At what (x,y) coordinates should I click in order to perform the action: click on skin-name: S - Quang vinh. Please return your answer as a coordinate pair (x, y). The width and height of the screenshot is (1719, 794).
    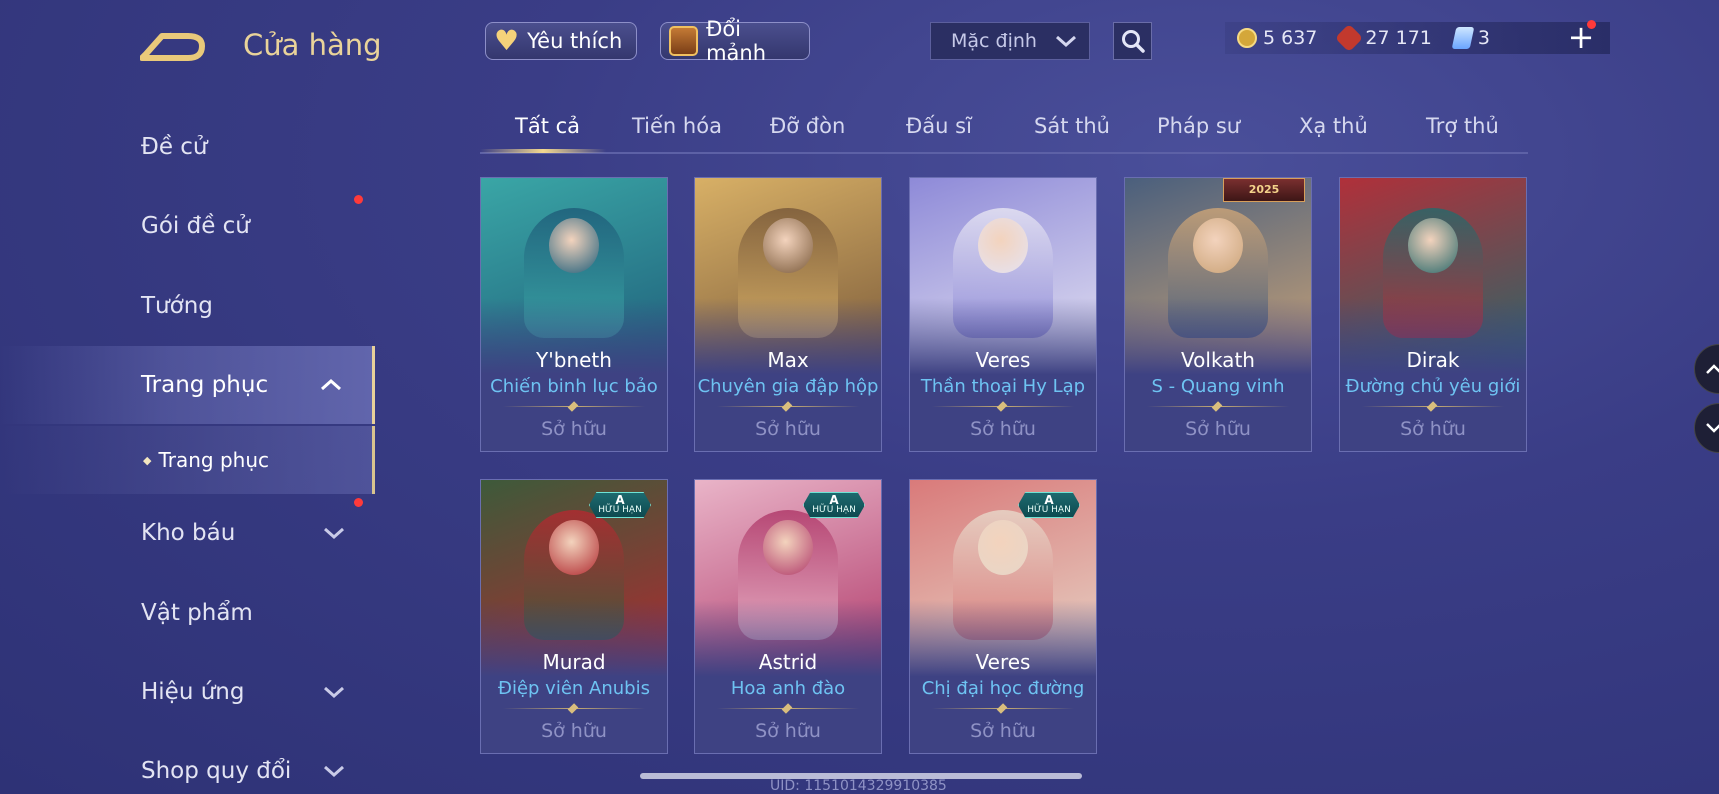
    Looking at the image, I should click on (1218, 386).